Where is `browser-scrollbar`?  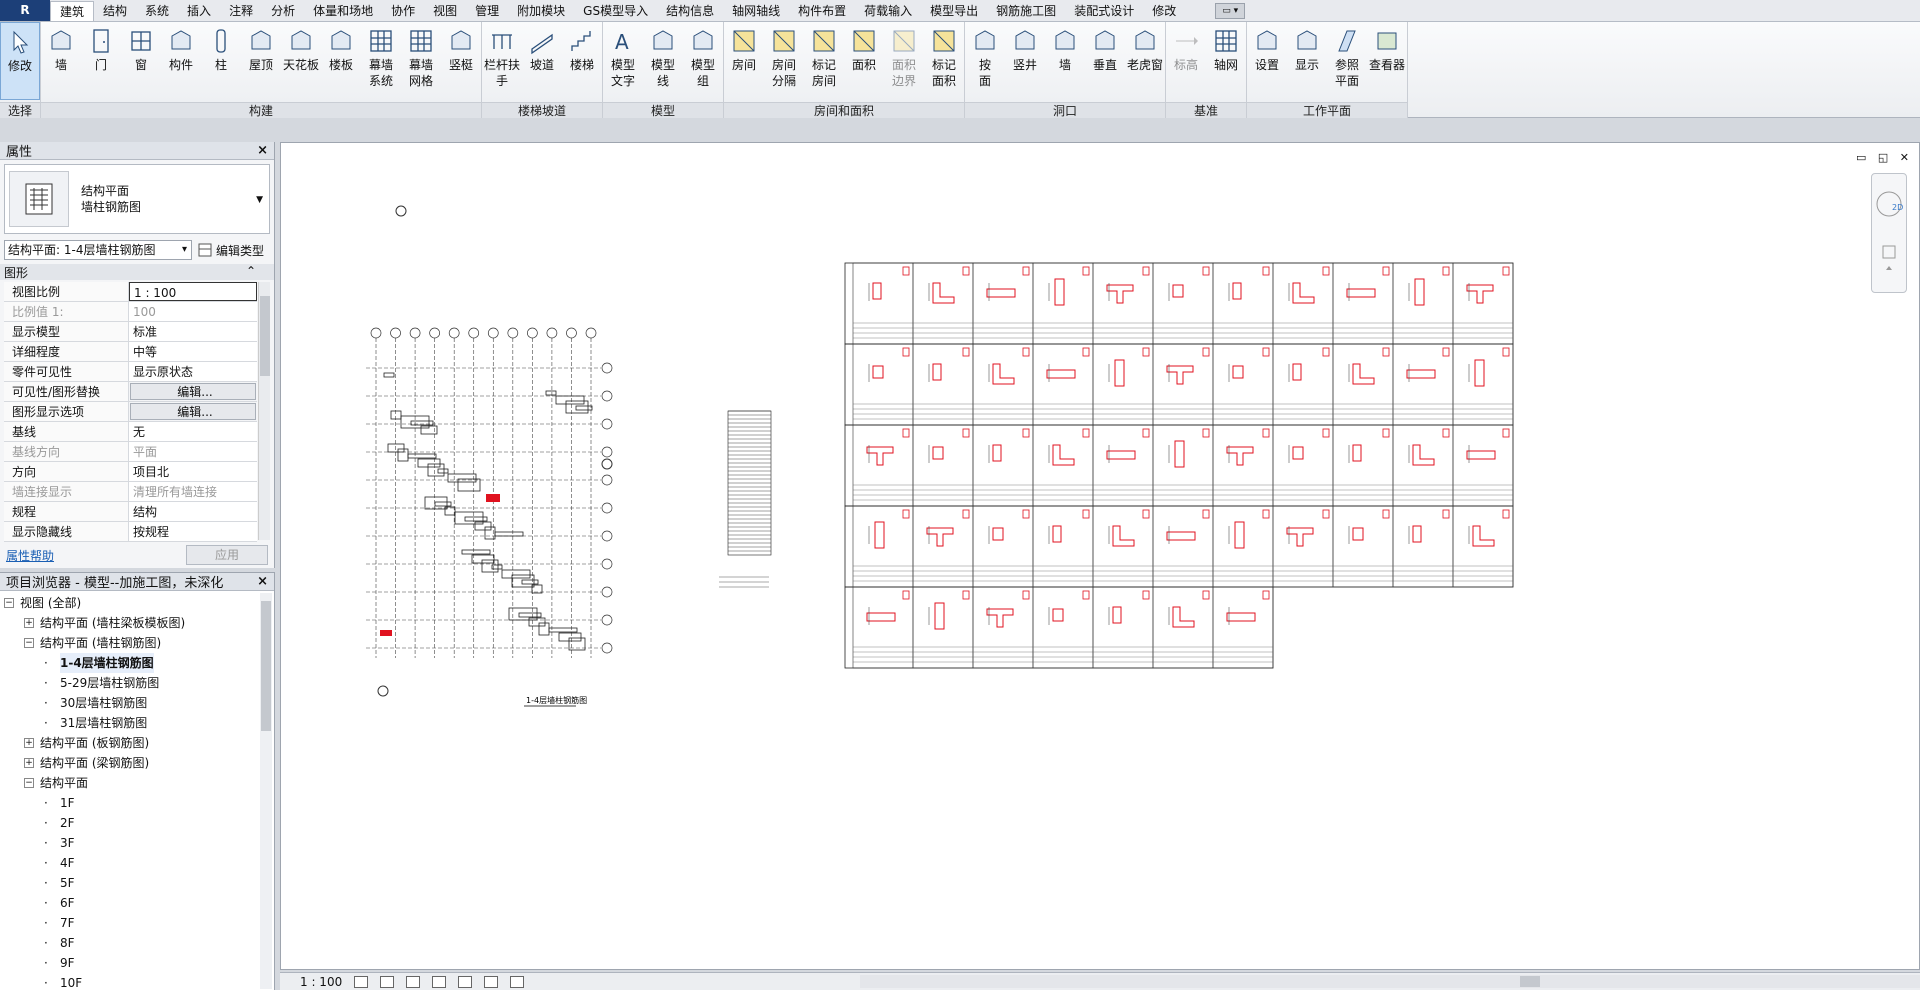
browser-scrollbar is located at coordinates (266, 791).